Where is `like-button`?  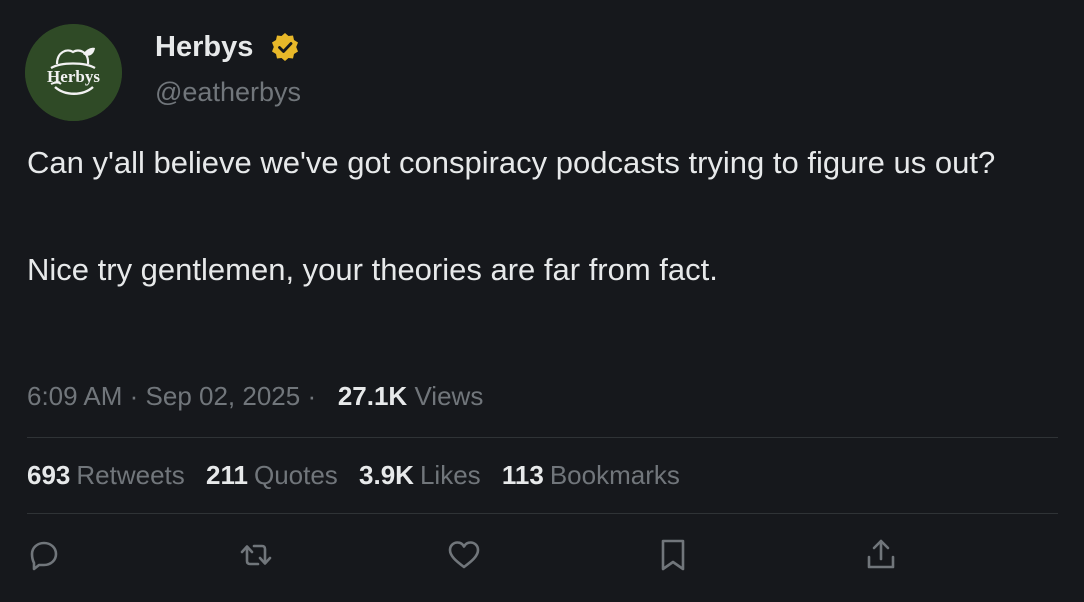
like-button is located at coordinates (464, 555).